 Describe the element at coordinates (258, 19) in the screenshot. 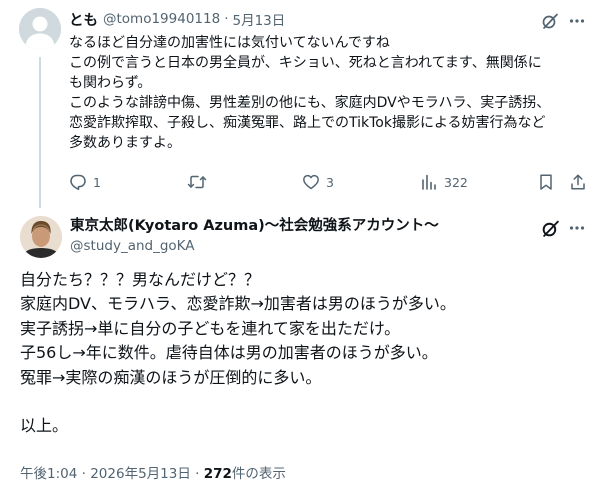

I see `reply-date: 5月13日` at that location.